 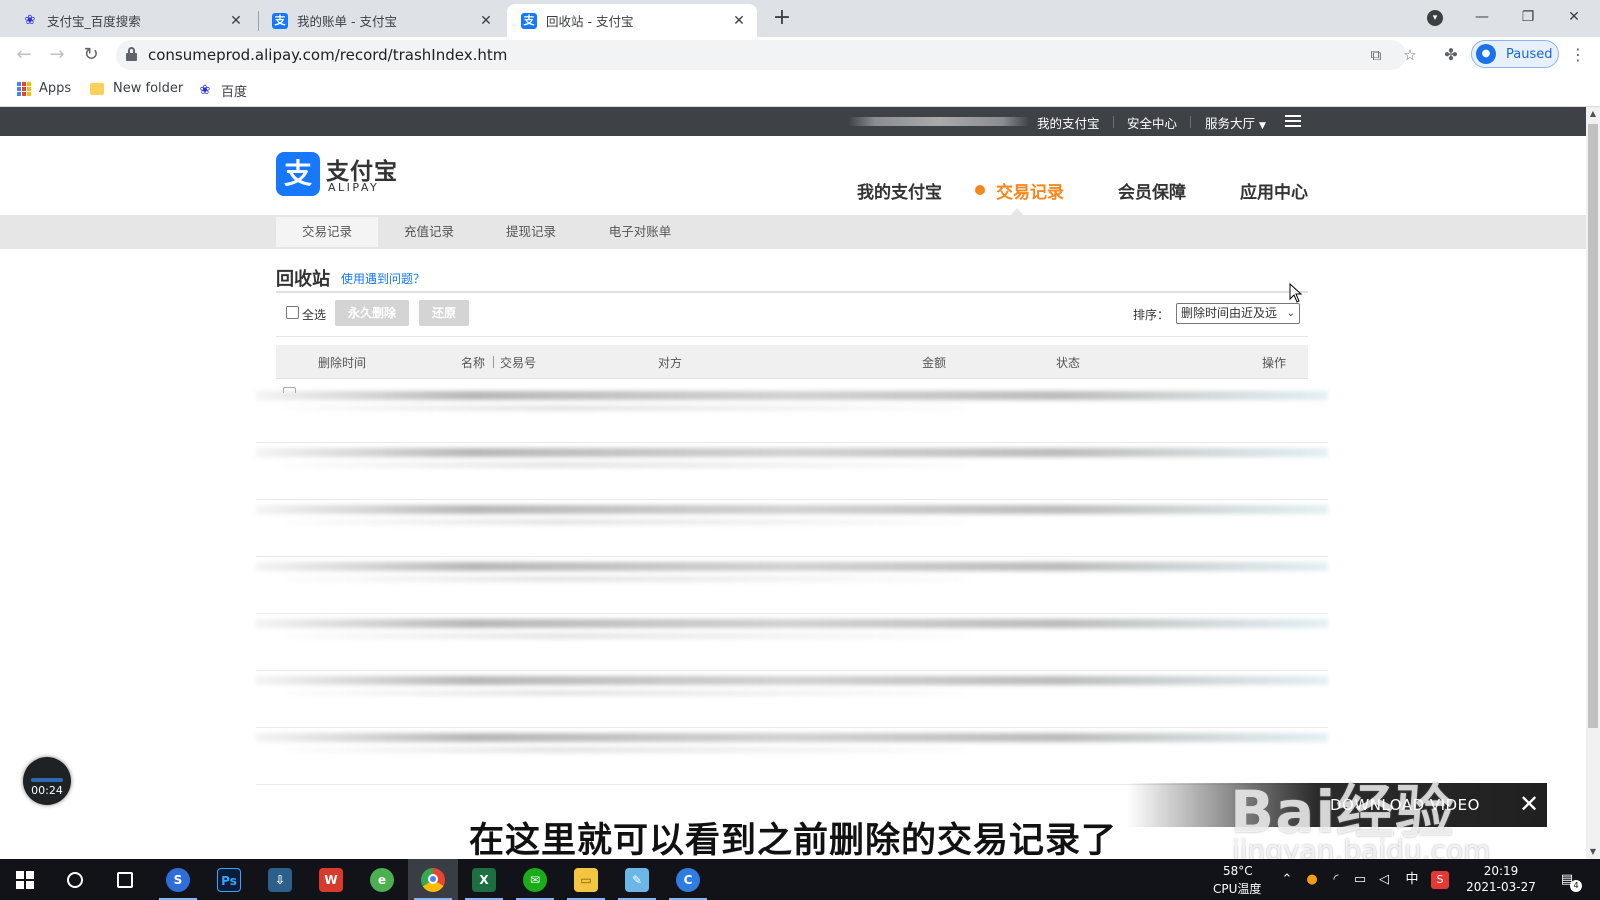 What do you see at coordinates (314, 314) in the screenshot?
I see `select-all-label: 全选` at bounding box center [314, 314].